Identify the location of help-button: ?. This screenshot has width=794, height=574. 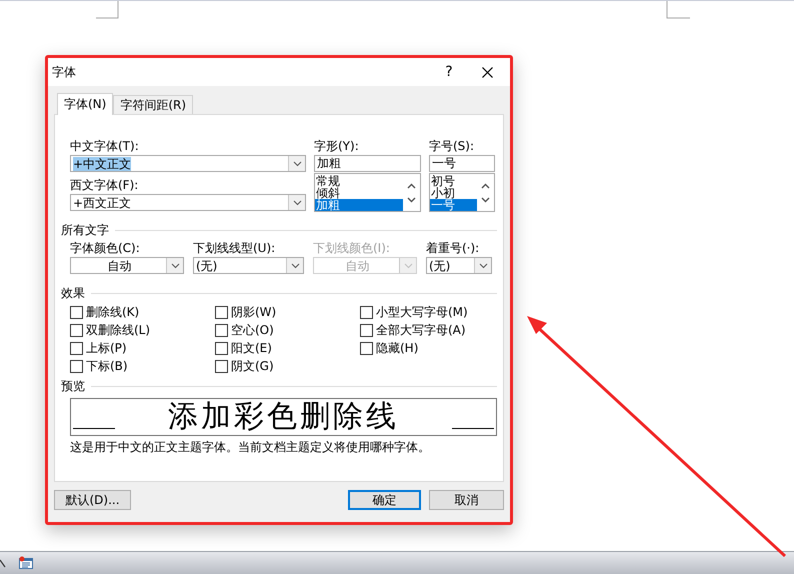
(449, 72).